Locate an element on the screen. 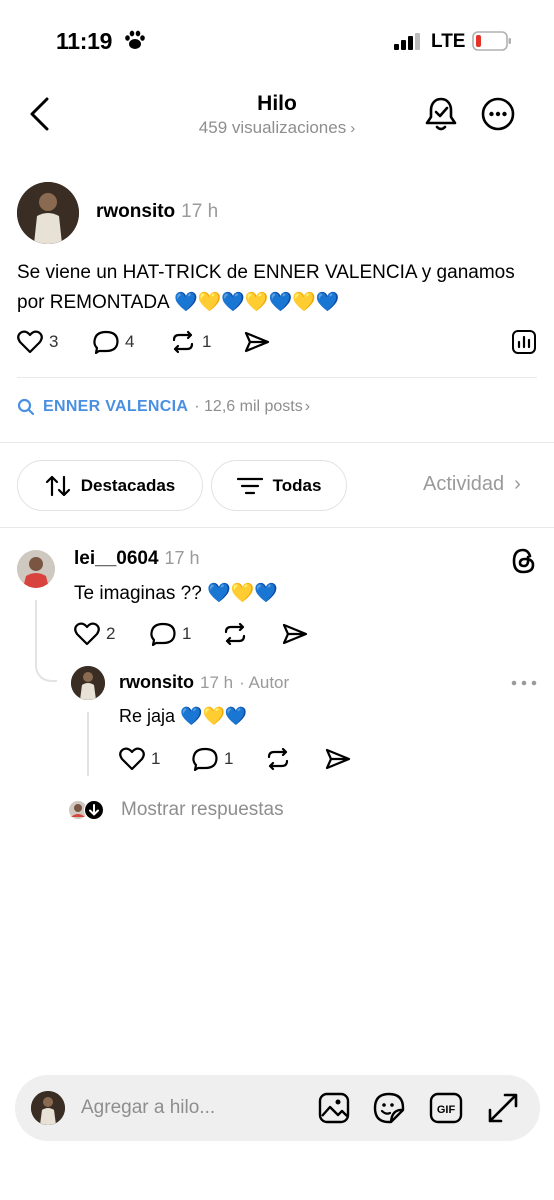  comment-time: 17 h is located at coordinates (182, 558).